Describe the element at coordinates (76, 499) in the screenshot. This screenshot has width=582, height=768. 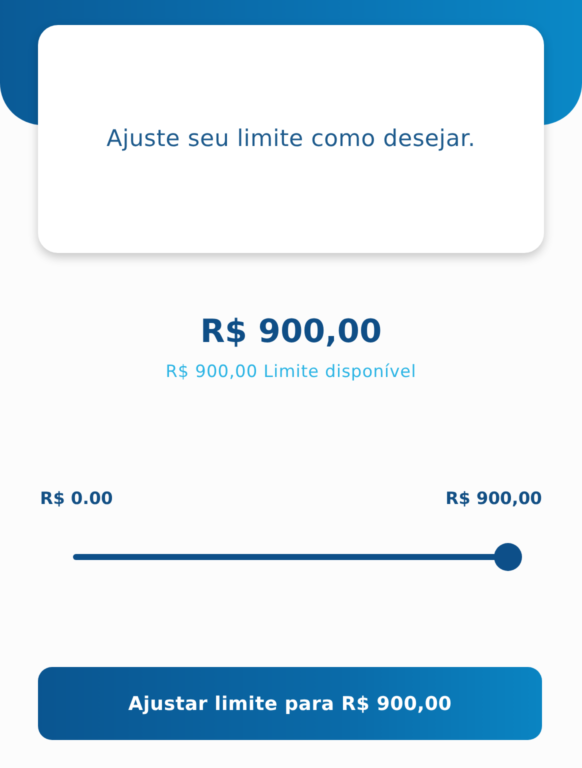
I see `slider-min-label: R$ 0.00` at that location.